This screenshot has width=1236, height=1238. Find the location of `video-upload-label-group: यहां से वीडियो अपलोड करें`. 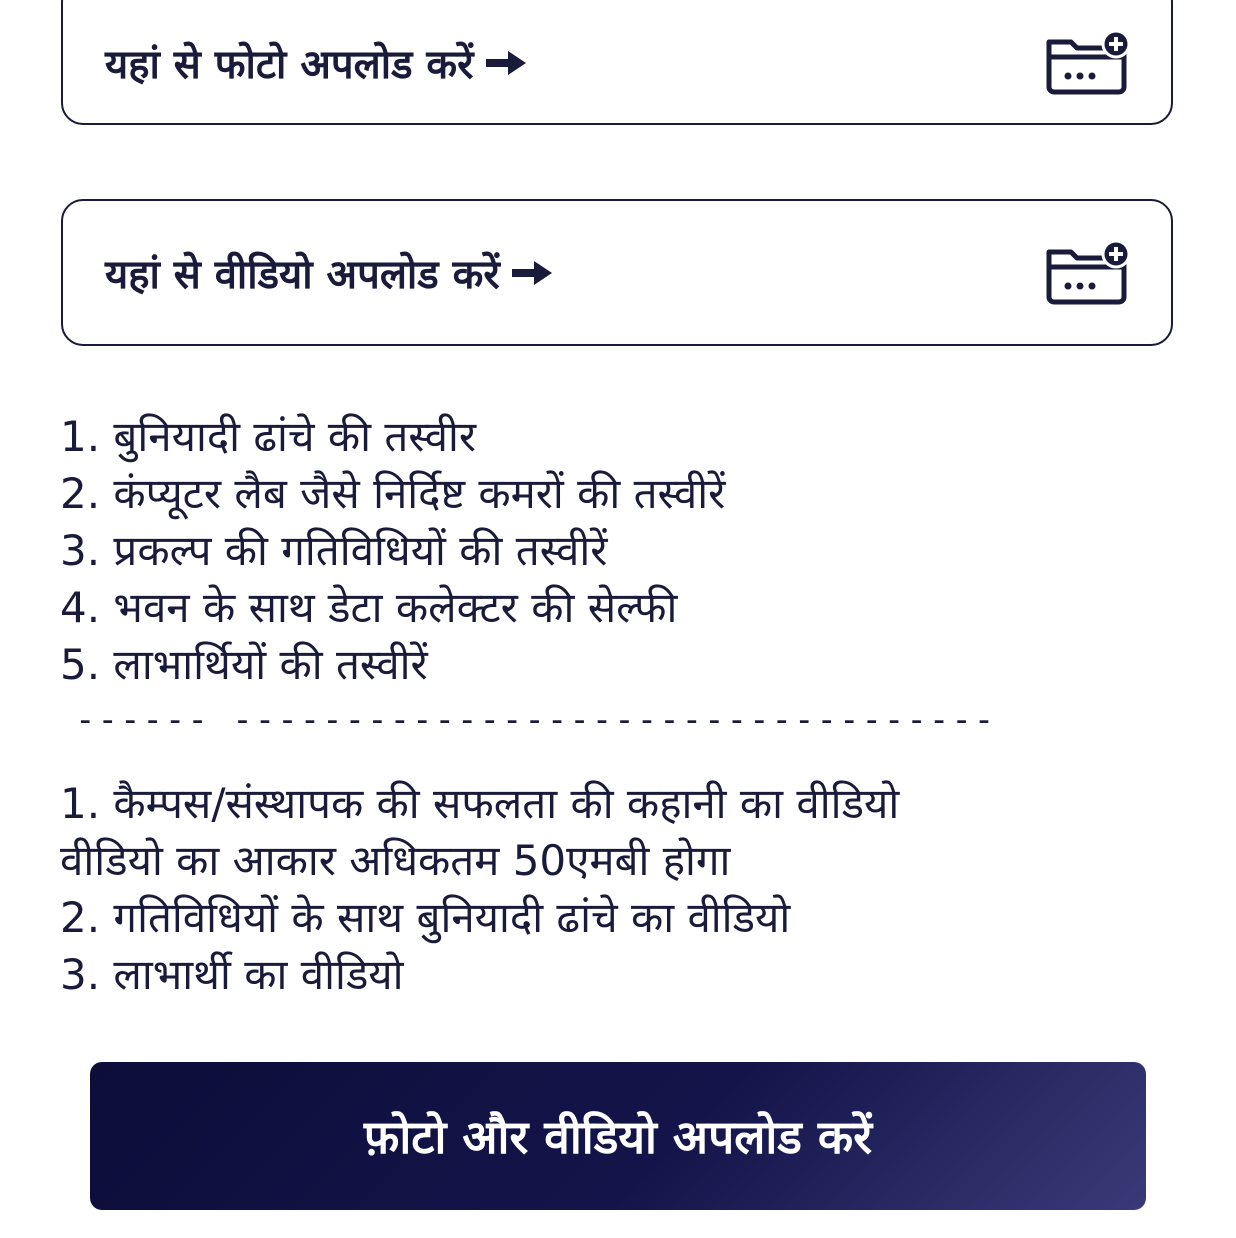

video-upload-label-group: यहां से वीडियो अपलोड करें is located at coordinates (329, 272).